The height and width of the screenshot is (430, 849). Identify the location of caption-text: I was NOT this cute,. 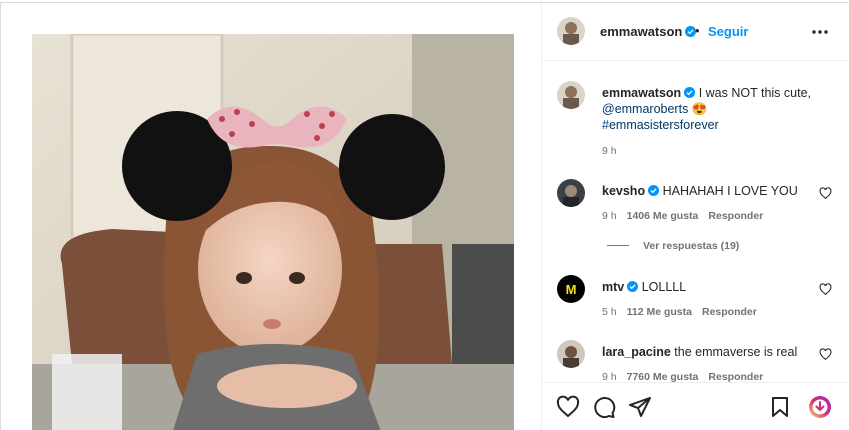
(754, 93).